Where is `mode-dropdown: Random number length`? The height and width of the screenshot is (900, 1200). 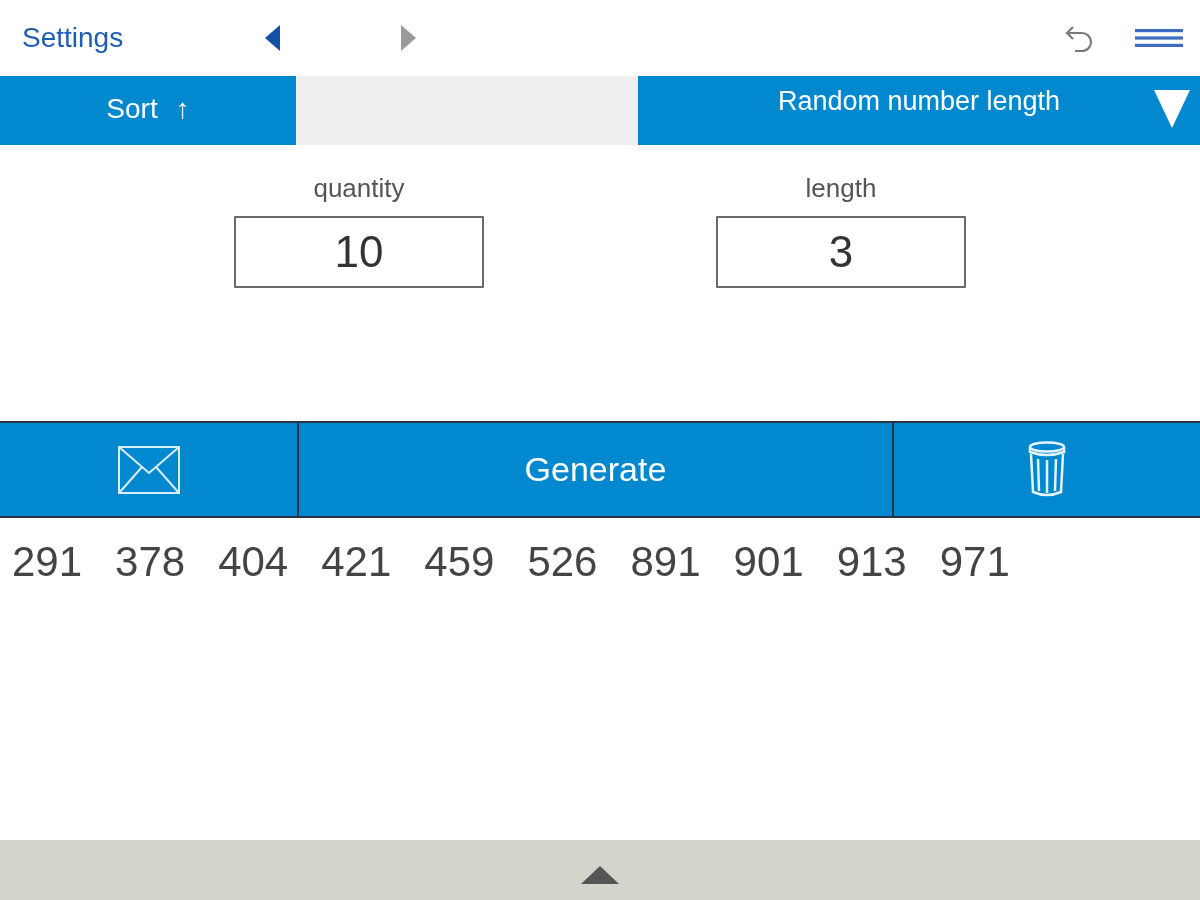
mode-dropdown: Random number length is located at coordinates (919, 110).